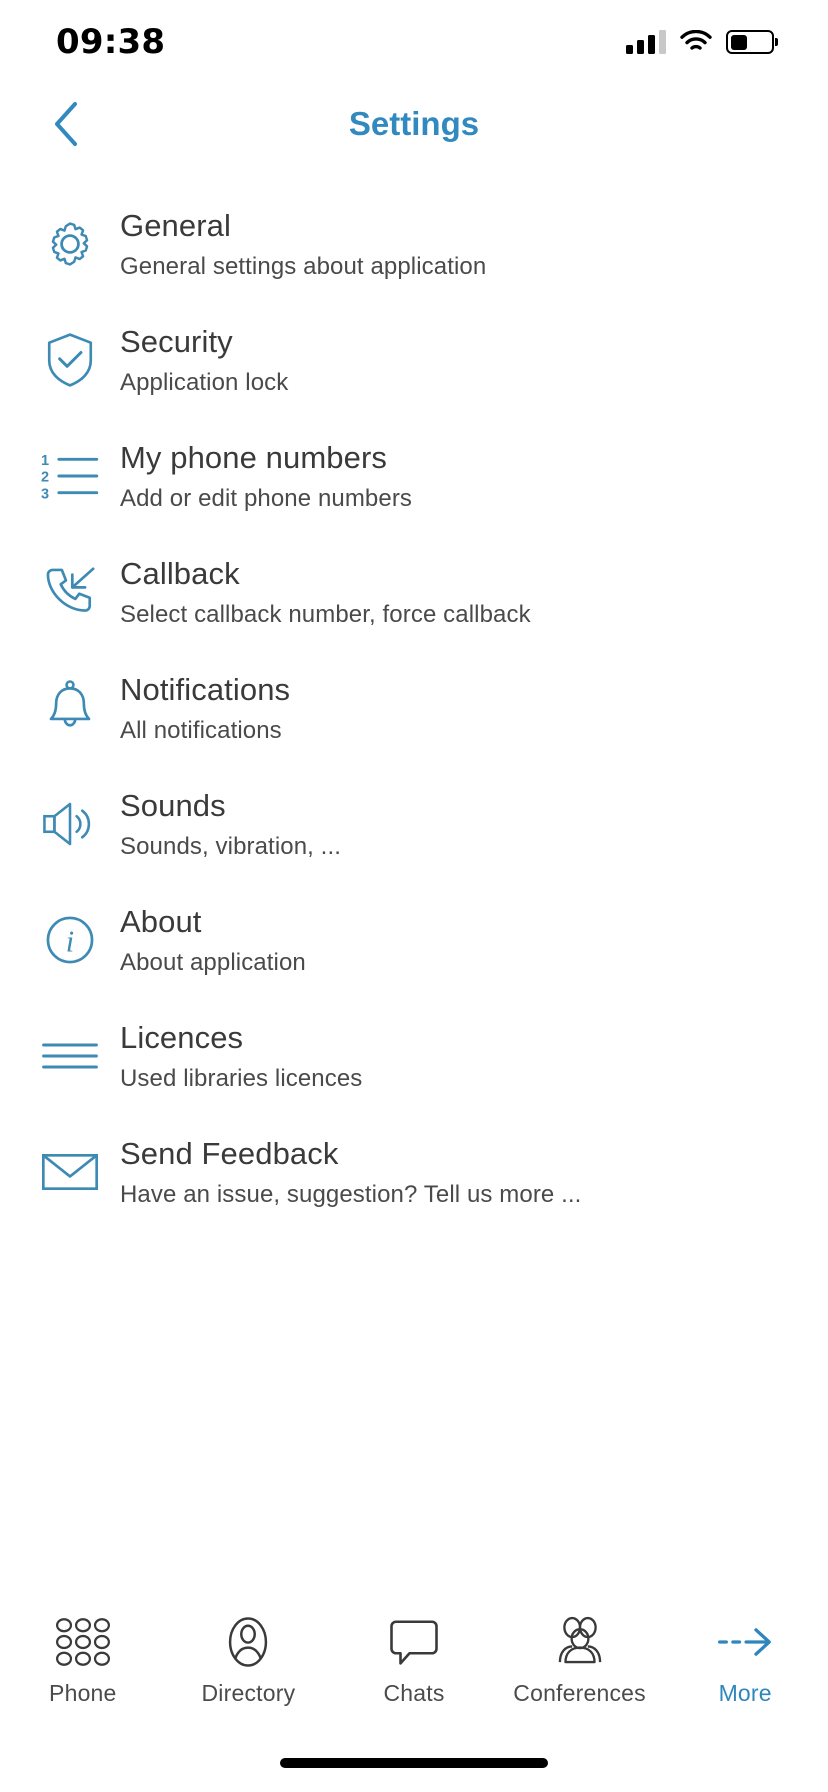 This screenshot has width=828, height=1792. Describe the element at coordinates (45, 494) in the screenshot. I see `svg-text: 3` at that location.